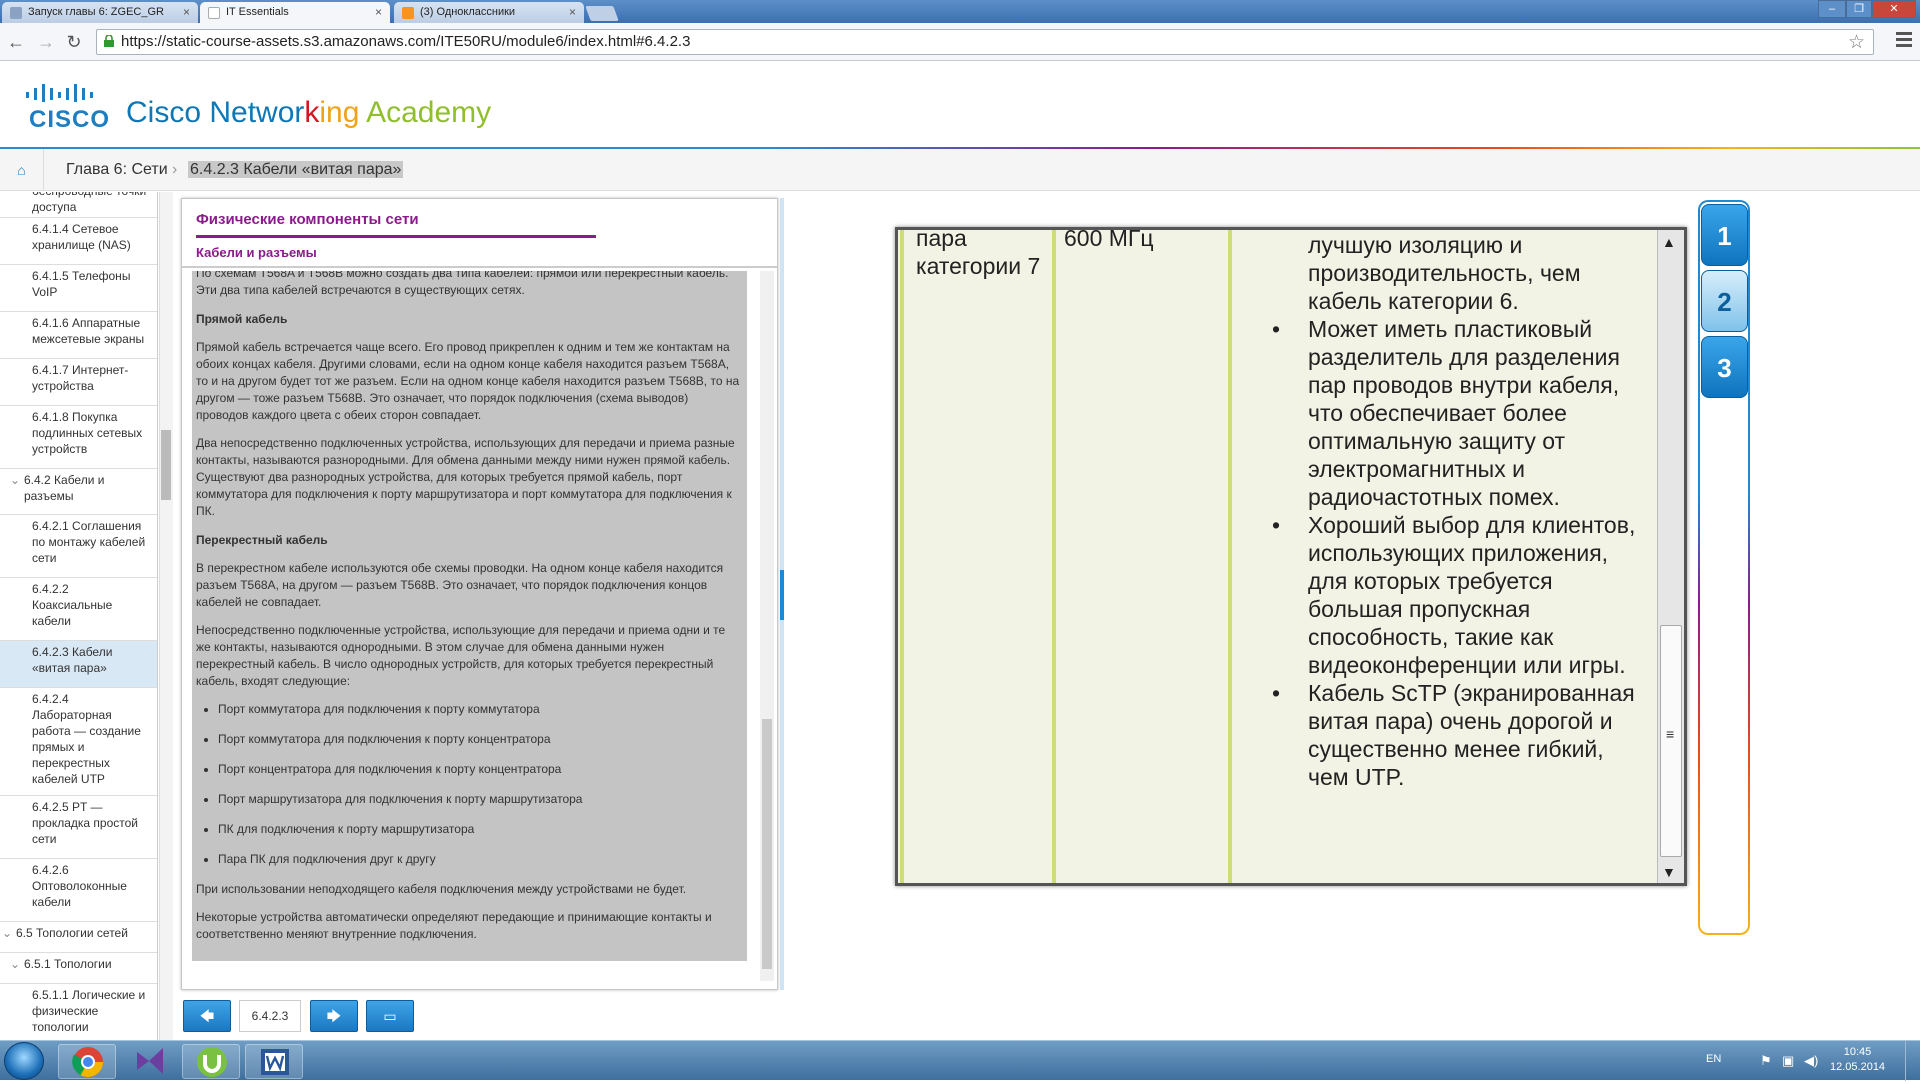 Image resolution: width=1920 pixels, height=1084 pixels. What do you see at coordinates (211, 1061) in the screenshot?
I see `utorrent-taskbar-button` at bounding box center [211, 1061].